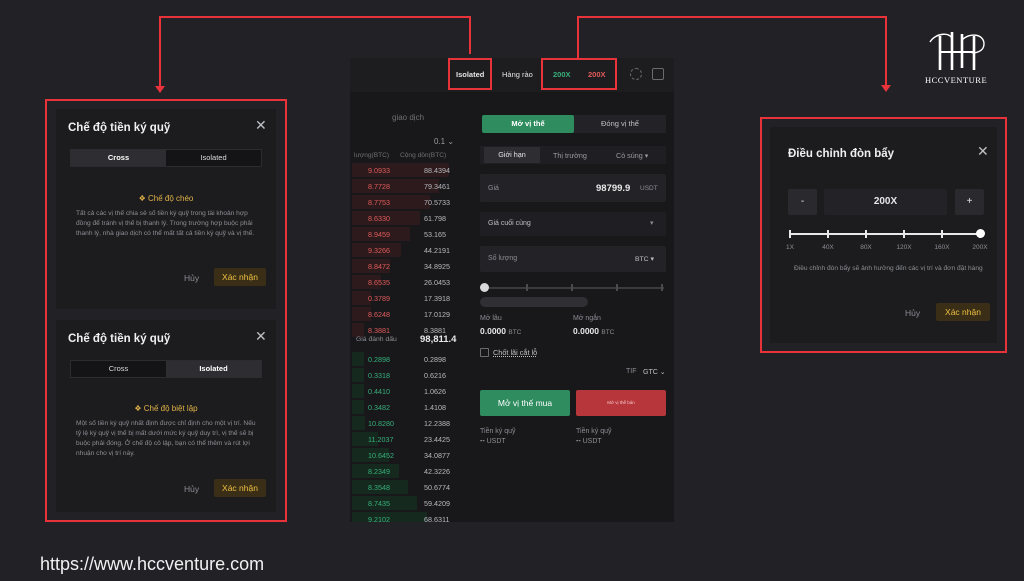 The height and width of the screenshot is (581, 1024). I want to click on layout-icon, so click(658, 74).